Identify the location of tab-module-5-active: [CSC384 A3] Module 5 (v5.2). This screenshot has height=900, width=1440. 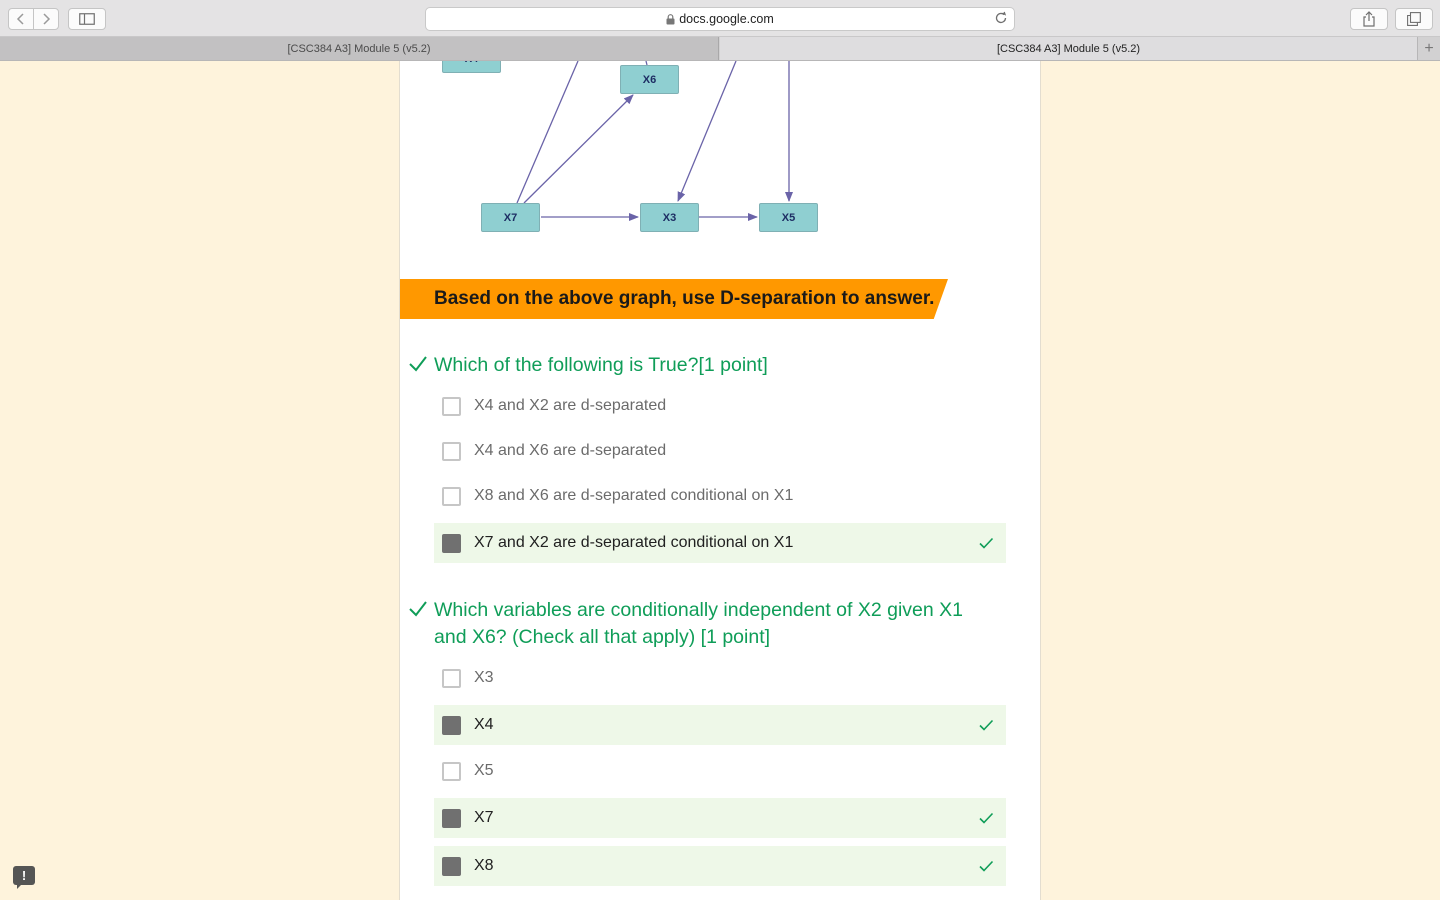
(1068, 48).